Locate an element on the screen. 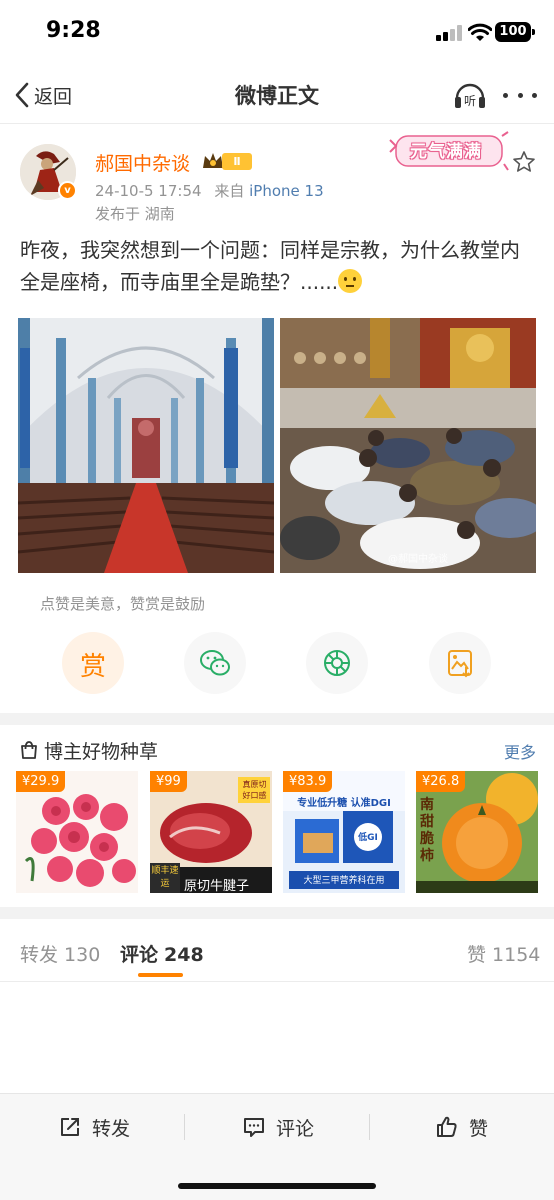 The height and width of the screenshot is (1200, 554). product-price: ¥99 is located at coordinates (168, 781).